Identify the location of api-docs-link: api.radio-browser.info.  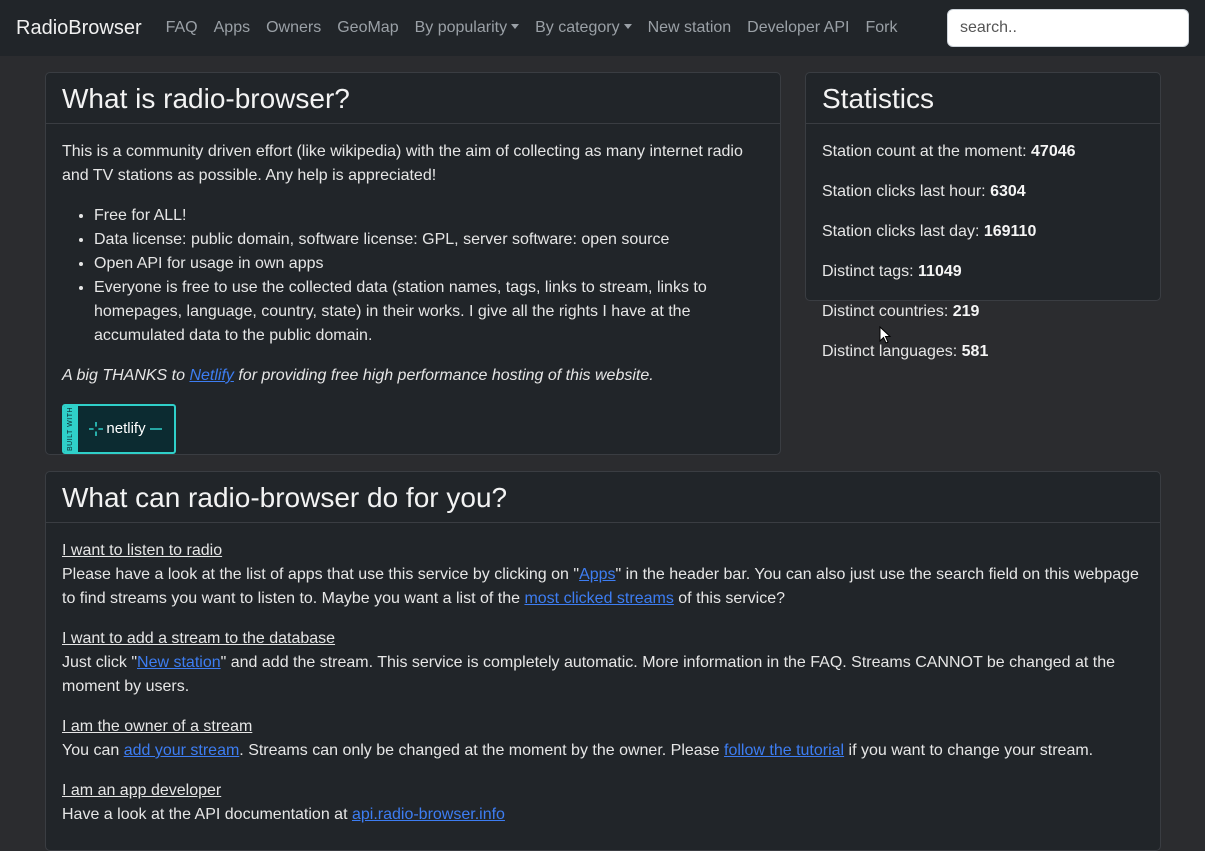
(428, 814).